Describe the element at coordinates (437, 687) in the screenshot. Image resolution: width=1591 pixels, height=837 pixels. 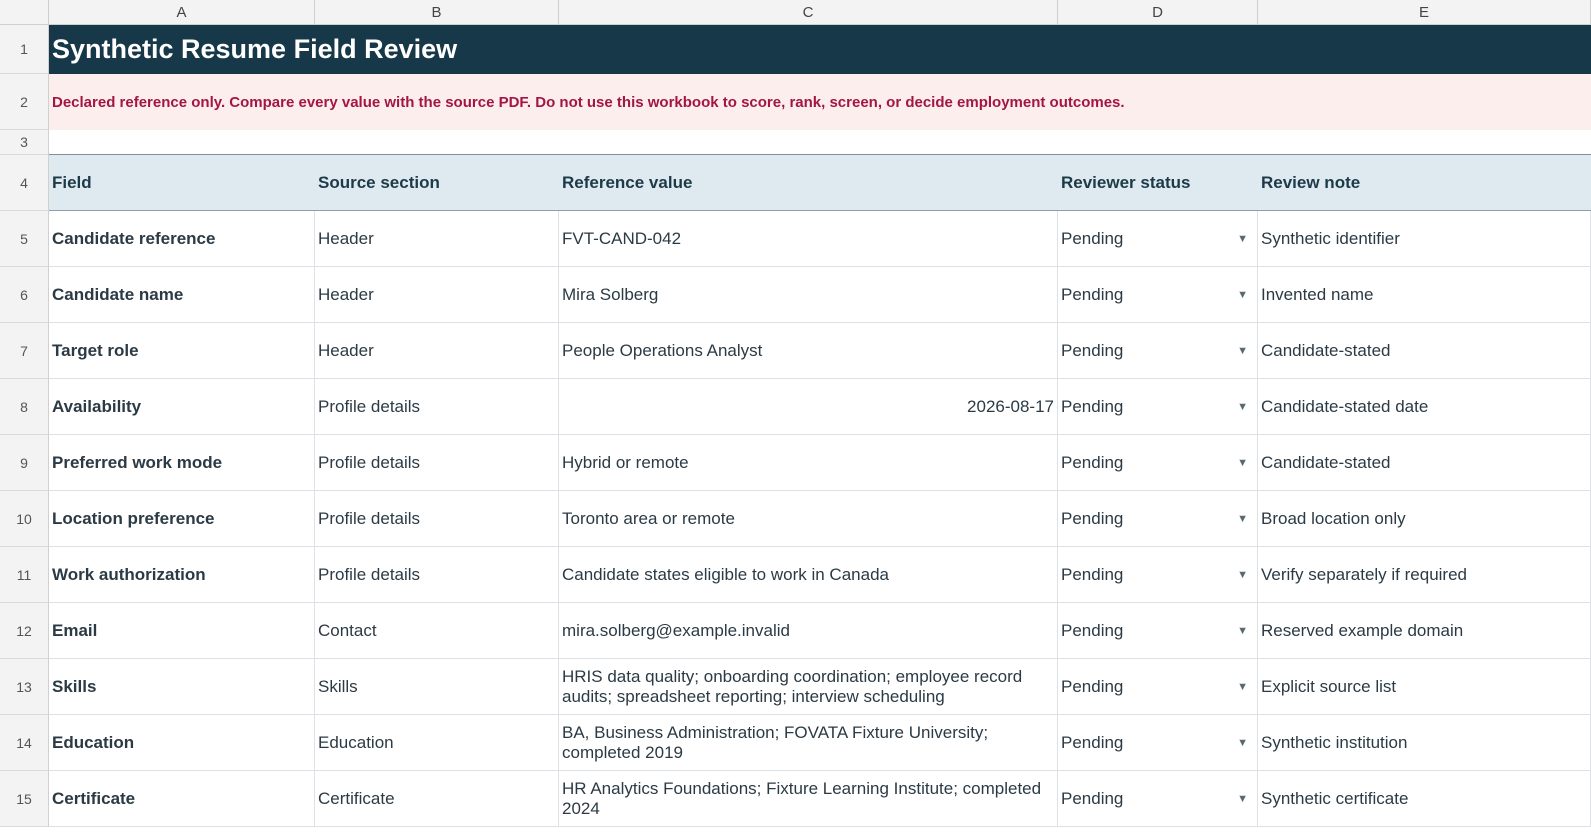
I see `source-cell: Skills` at that location.